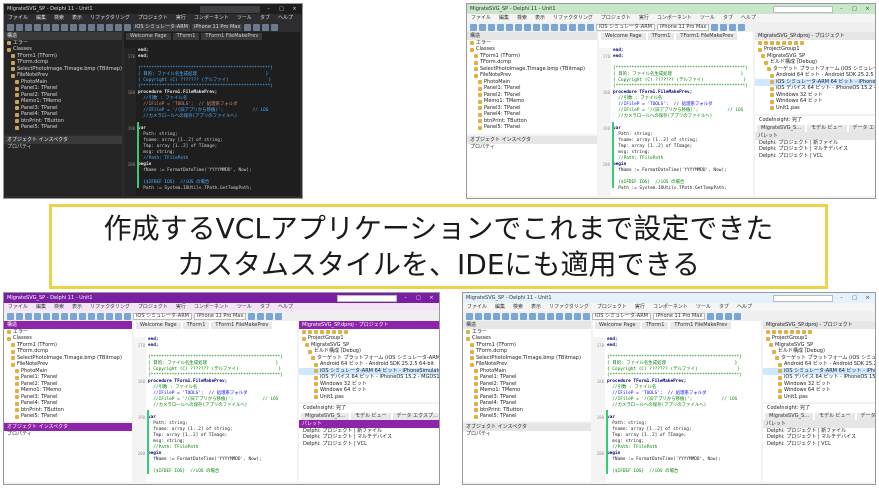 The width and height of the screenshot is (879, 488). What do you see at coordinates (644, 18) in the screenshot?
I see `menu-item: 実行` at bounding box center [644, 18].